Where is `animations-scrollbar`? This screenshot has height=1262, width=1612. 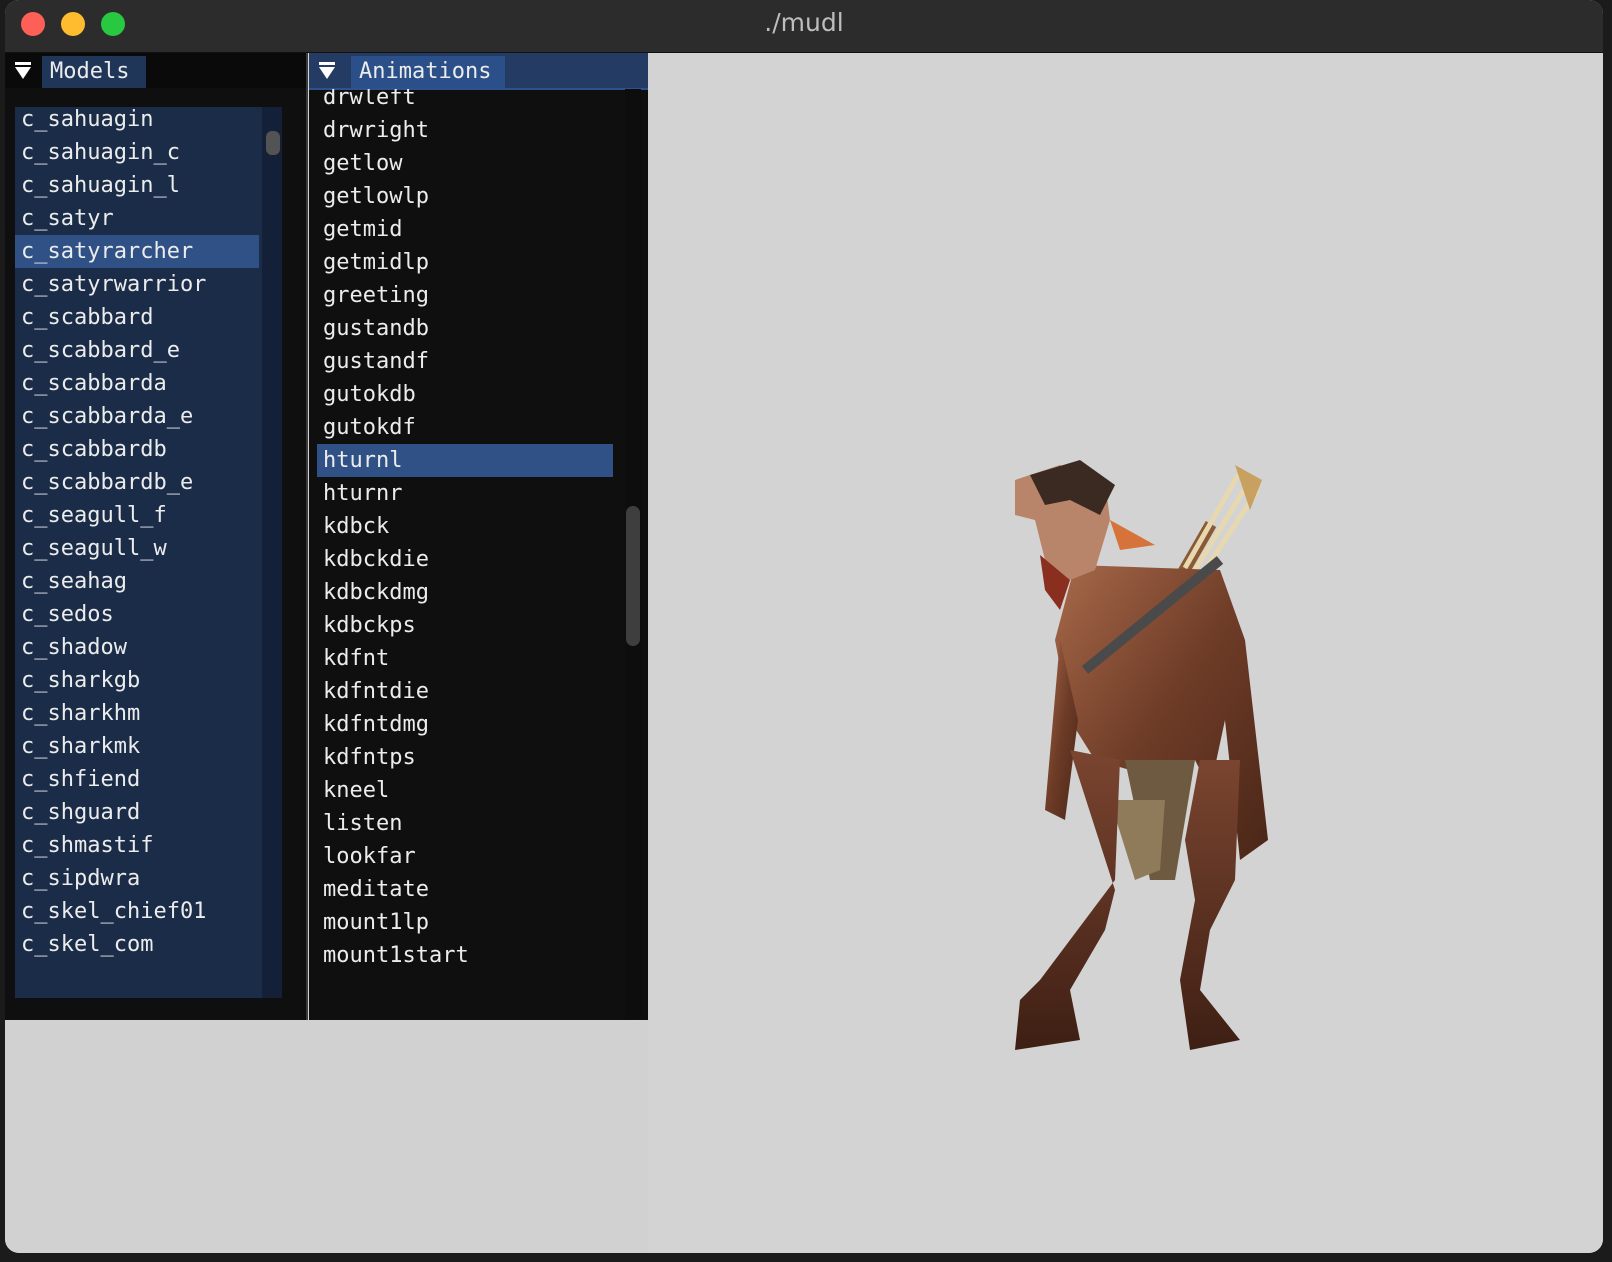
animations-scrollbar is located at coordinates (633, 554).